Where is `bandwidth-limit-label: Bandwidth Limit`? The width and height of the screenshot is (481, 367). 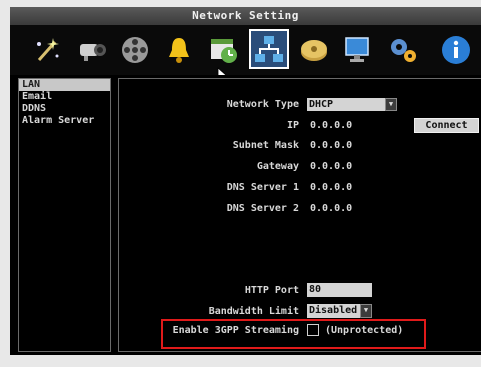
bandwidth-limit-label: Bandwidth Limit is located at coordinates (253, 311).